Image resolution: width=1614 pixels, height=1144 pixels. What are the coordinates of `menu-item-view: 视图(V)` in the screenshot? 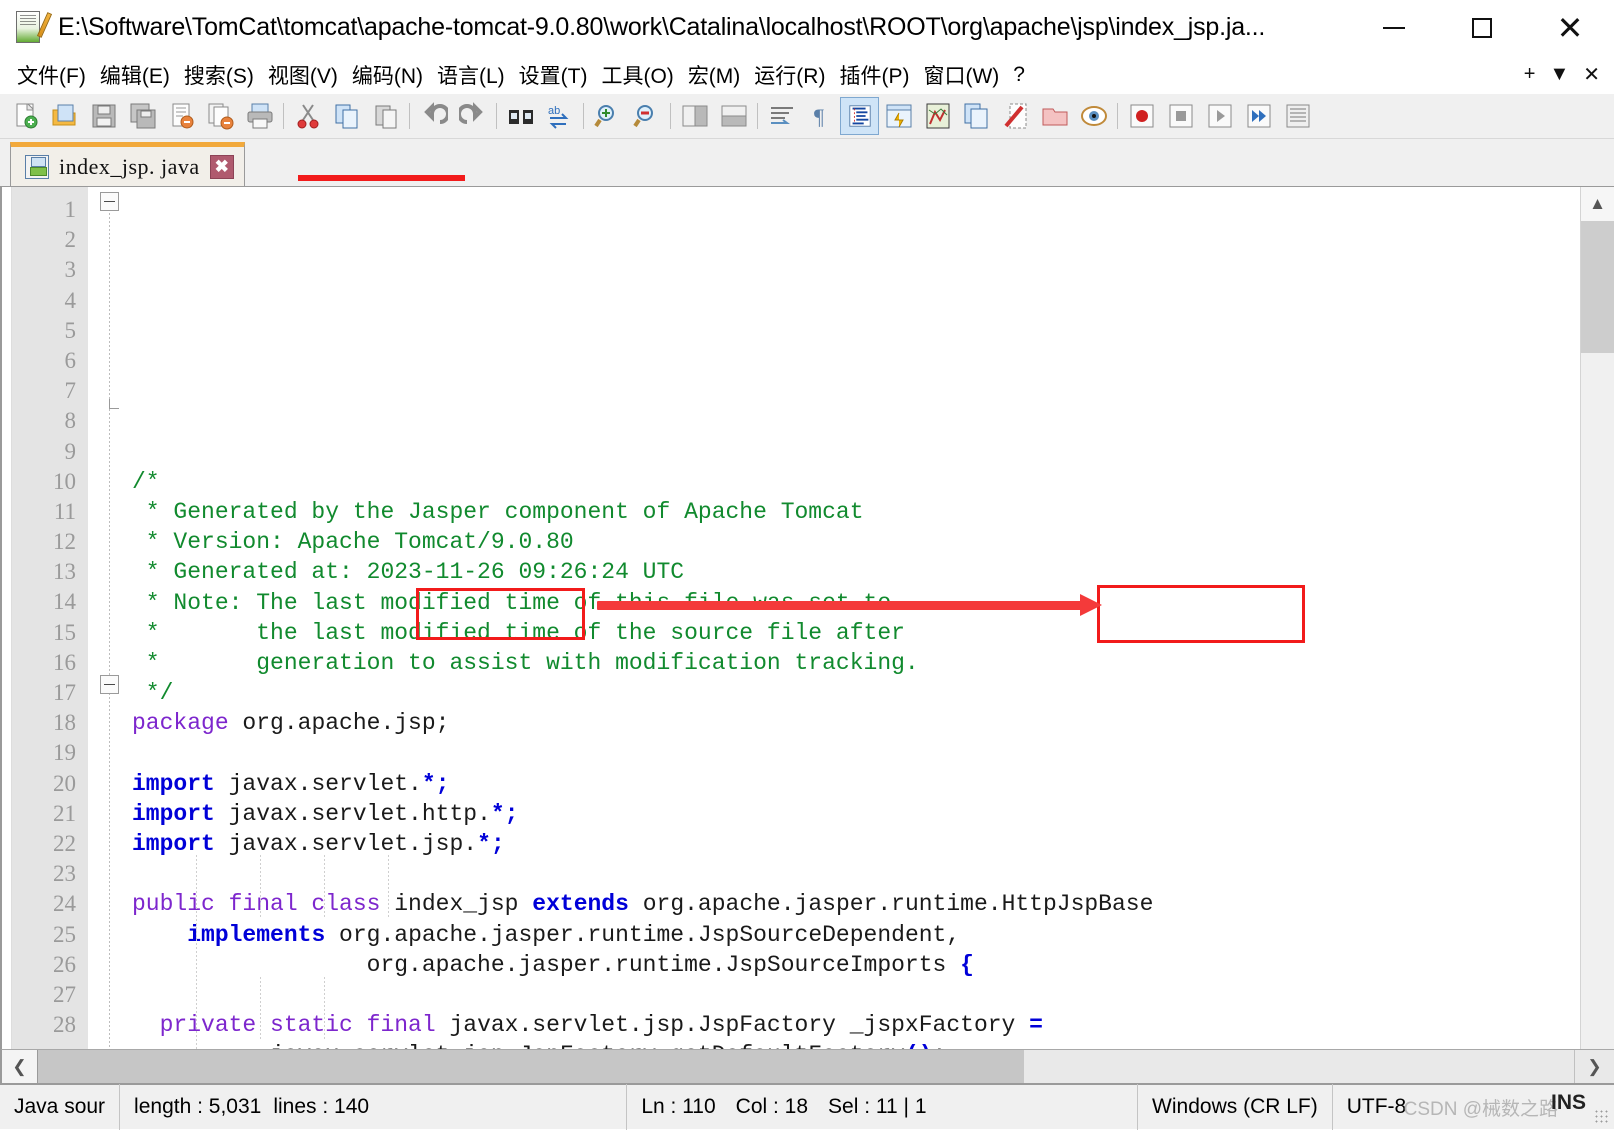 It's located at (303, 75).